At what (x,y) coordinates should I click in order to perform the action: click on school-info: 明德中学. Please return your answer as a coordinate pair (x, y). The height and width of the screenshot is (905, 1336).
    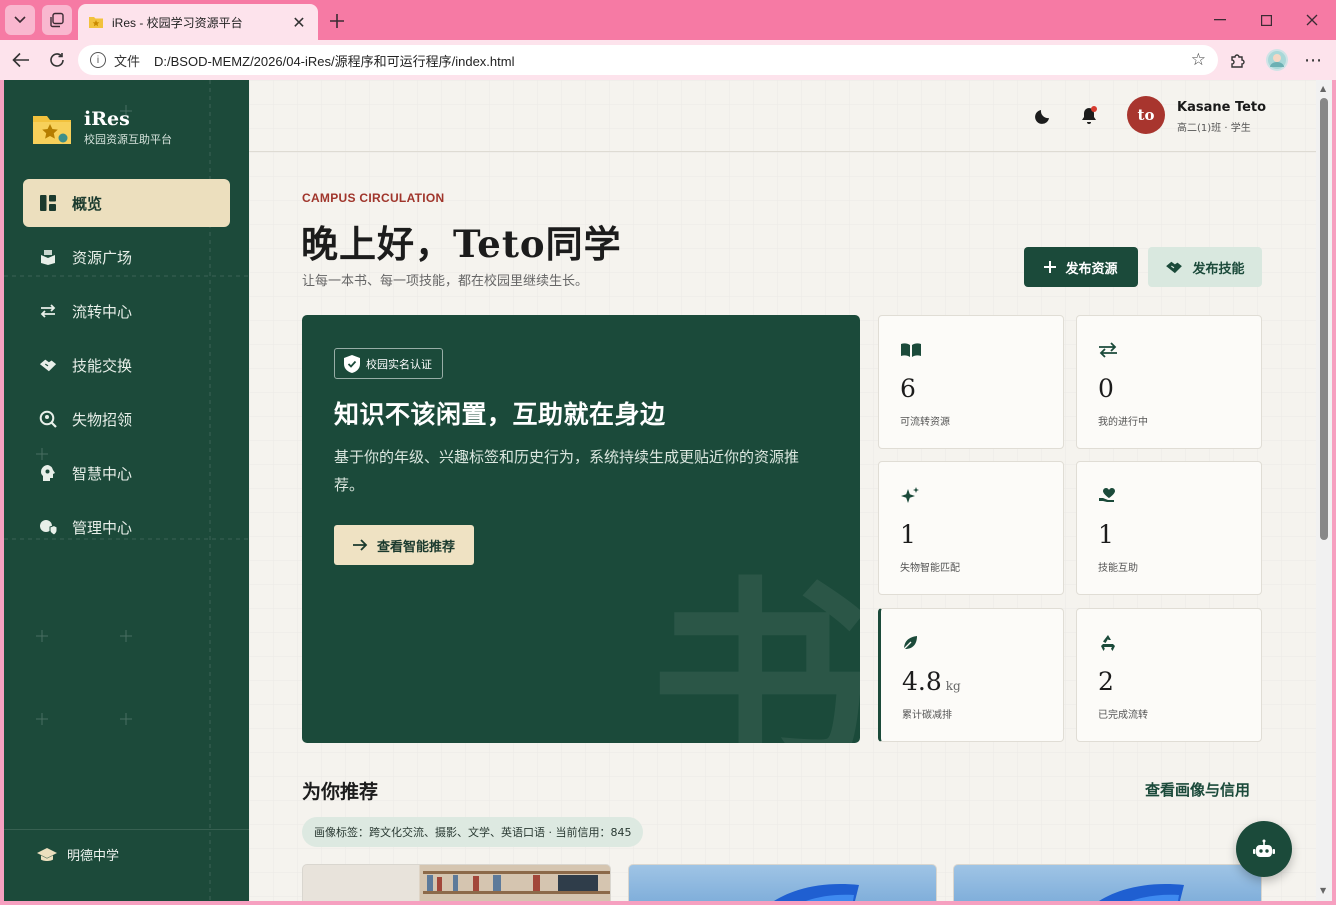
    Looking at the image, I should click on (78, 854).